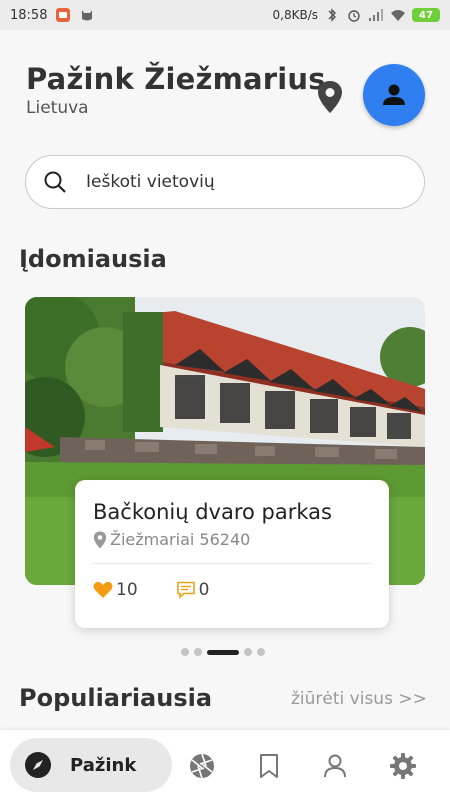  What do you see at coordinates (403, 766) in the screenshot?
I see `settings-gear-icon` at bounding box center [403, 766].